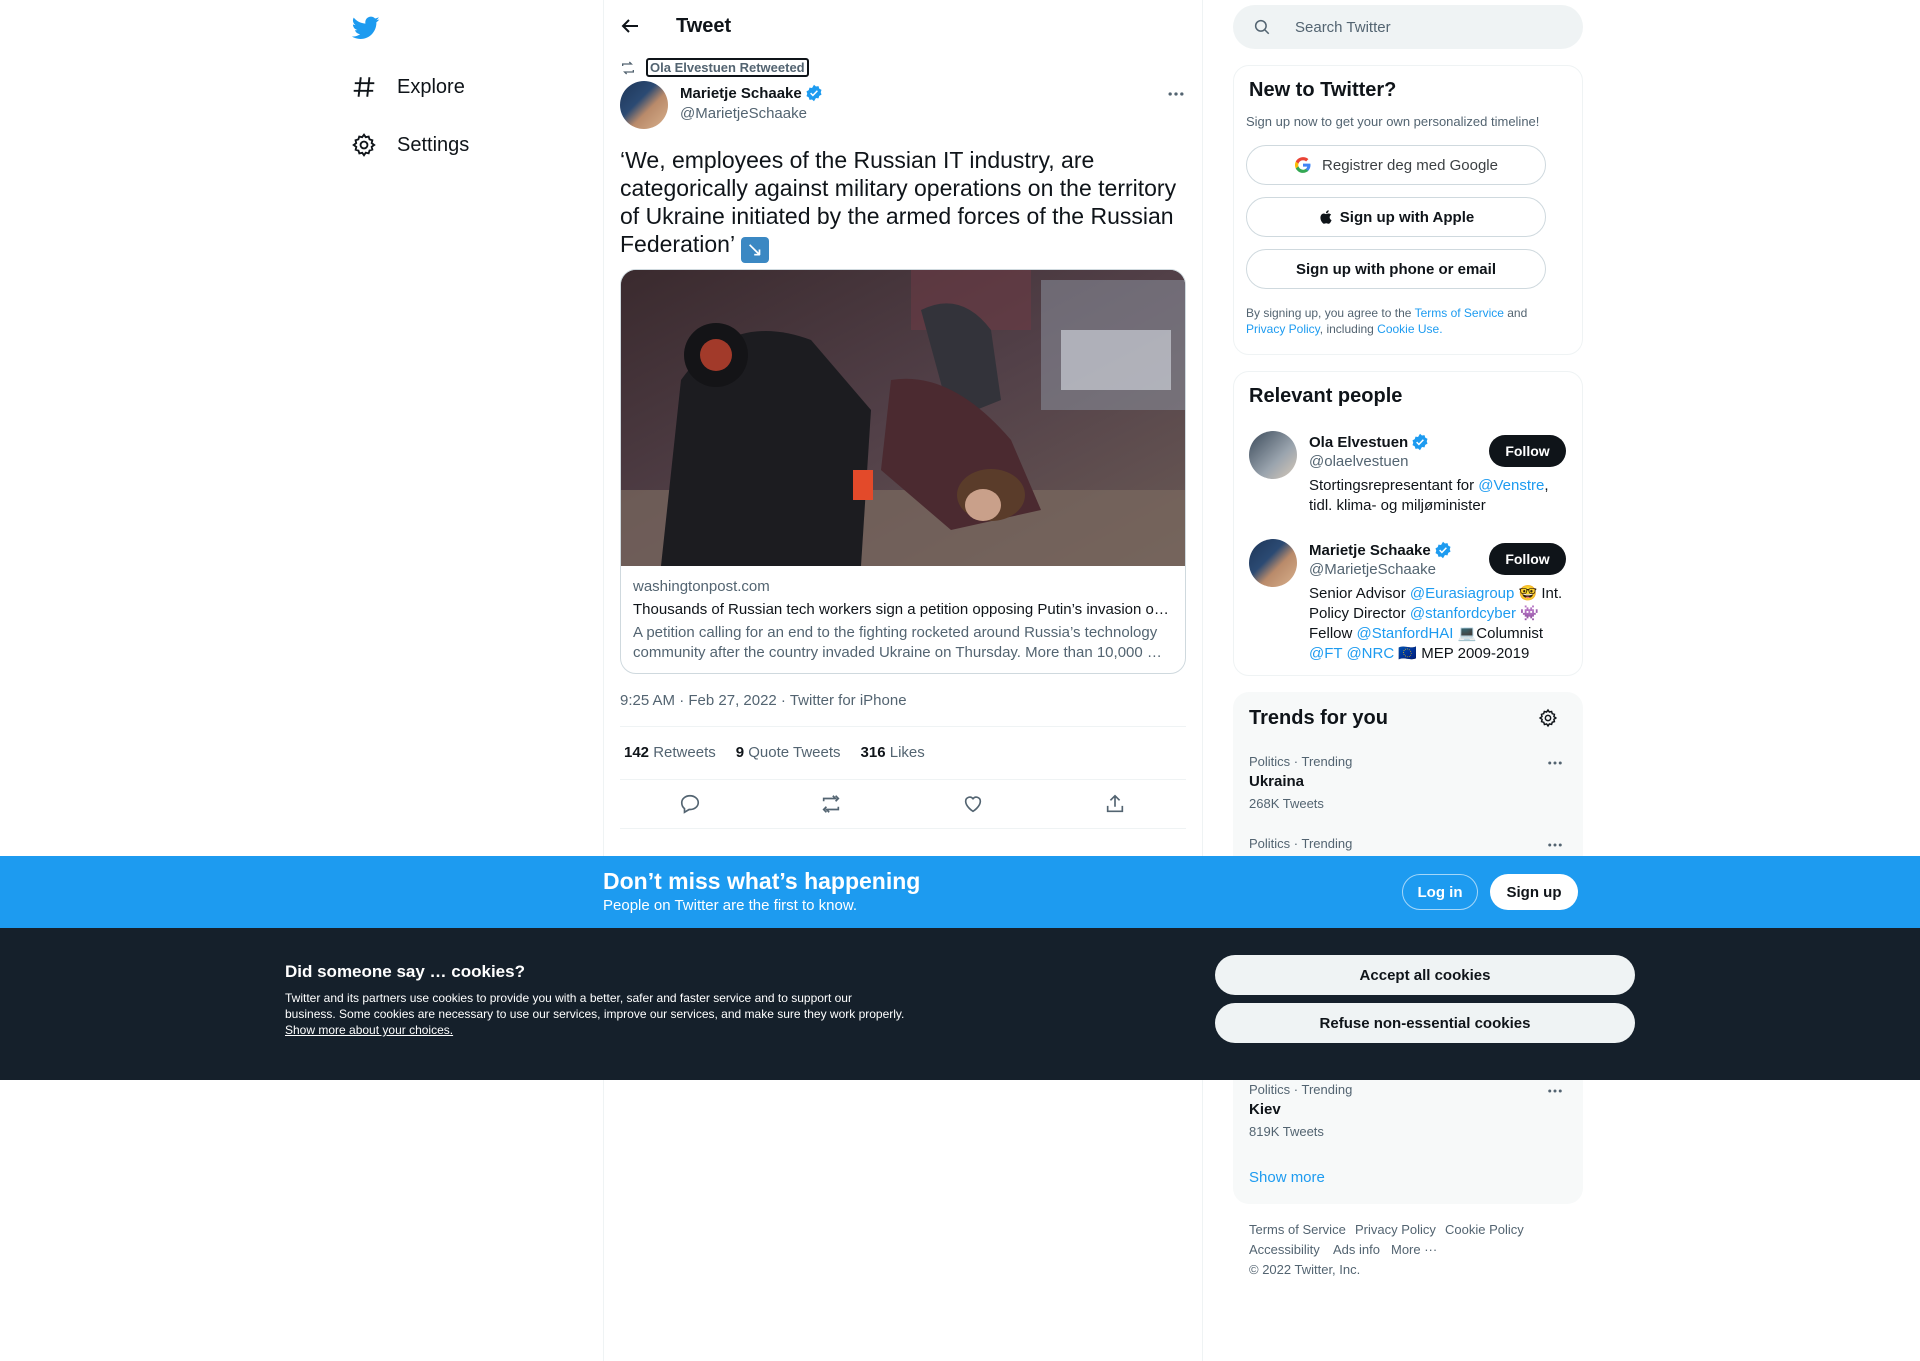 This screenshot has width=1920, height=1361. I want to click on apple-icon, so click(1326, 217).